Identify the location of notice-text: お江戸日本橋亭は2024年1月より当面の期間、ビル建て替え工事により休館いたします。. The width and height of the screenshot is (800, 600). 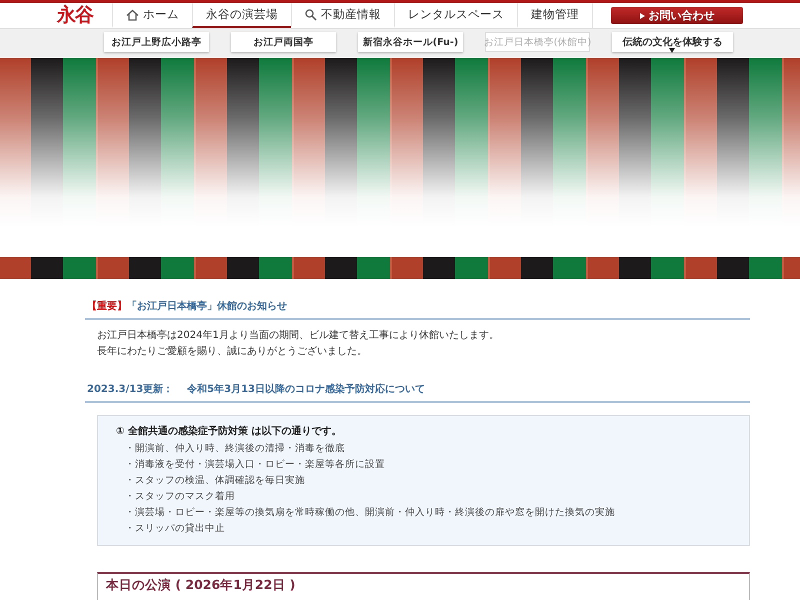
(298, 335).